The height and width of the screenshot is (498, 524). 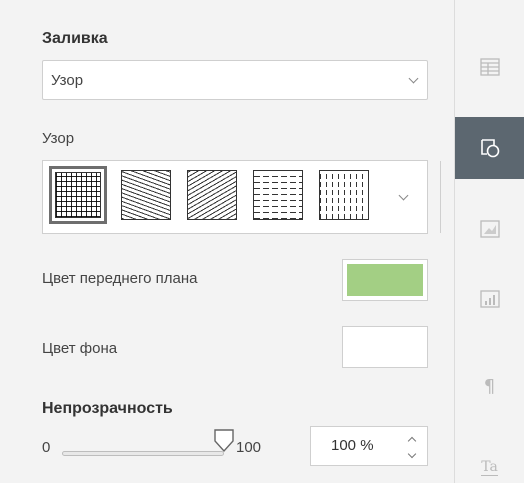 I want to click on background-color-fill, so click(x=385, y=347).